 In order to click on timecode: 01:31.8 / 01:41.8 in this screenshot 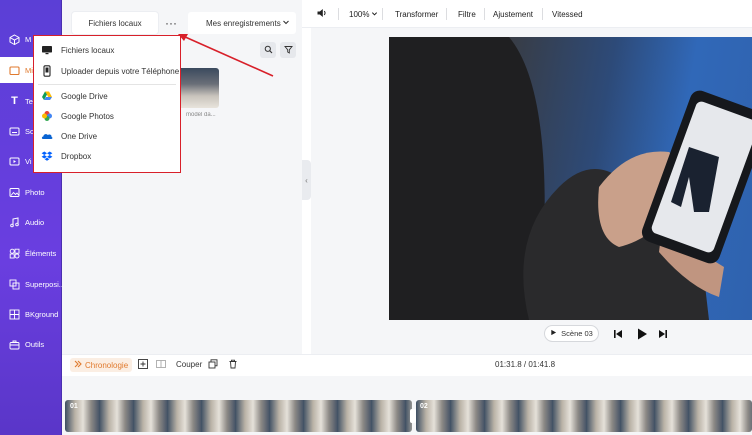, I will do `click(525, 364)`.